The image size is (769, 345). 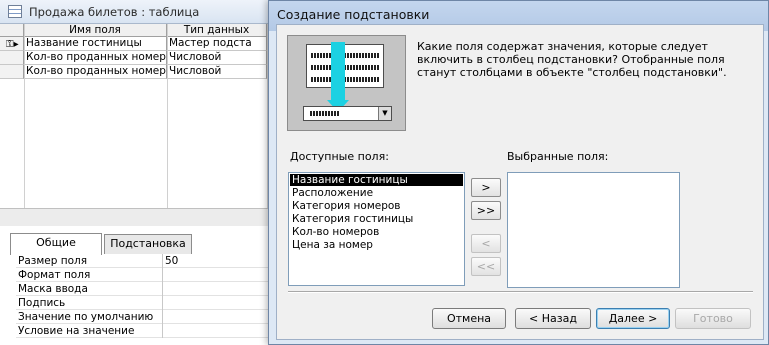 What do you see at coordinates (153, 289) in the screenshot?
I see `property-row: Маска ввода` at bounding box center [153, 289].